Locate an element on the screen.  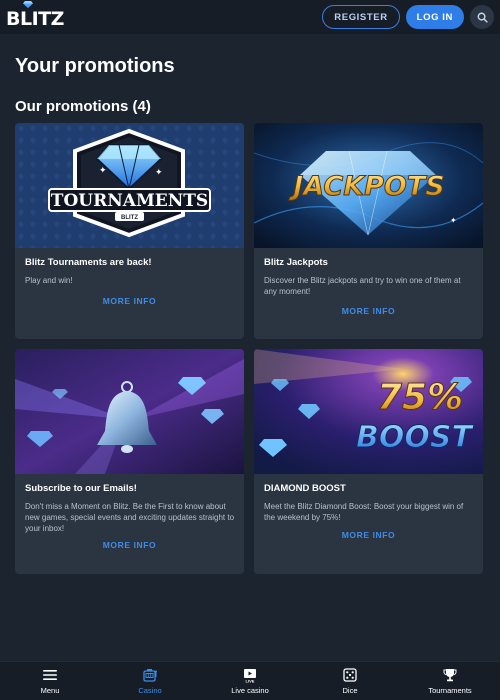
svg-text: TOURNAMENTS is located at coordinates (129, 201).